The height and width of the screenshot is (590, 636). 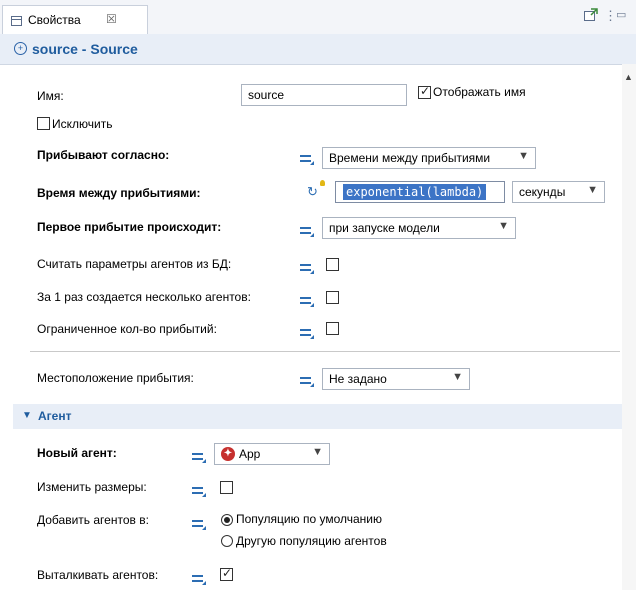 I want to click on show-name-checkbox, so click(x=424, y=91).